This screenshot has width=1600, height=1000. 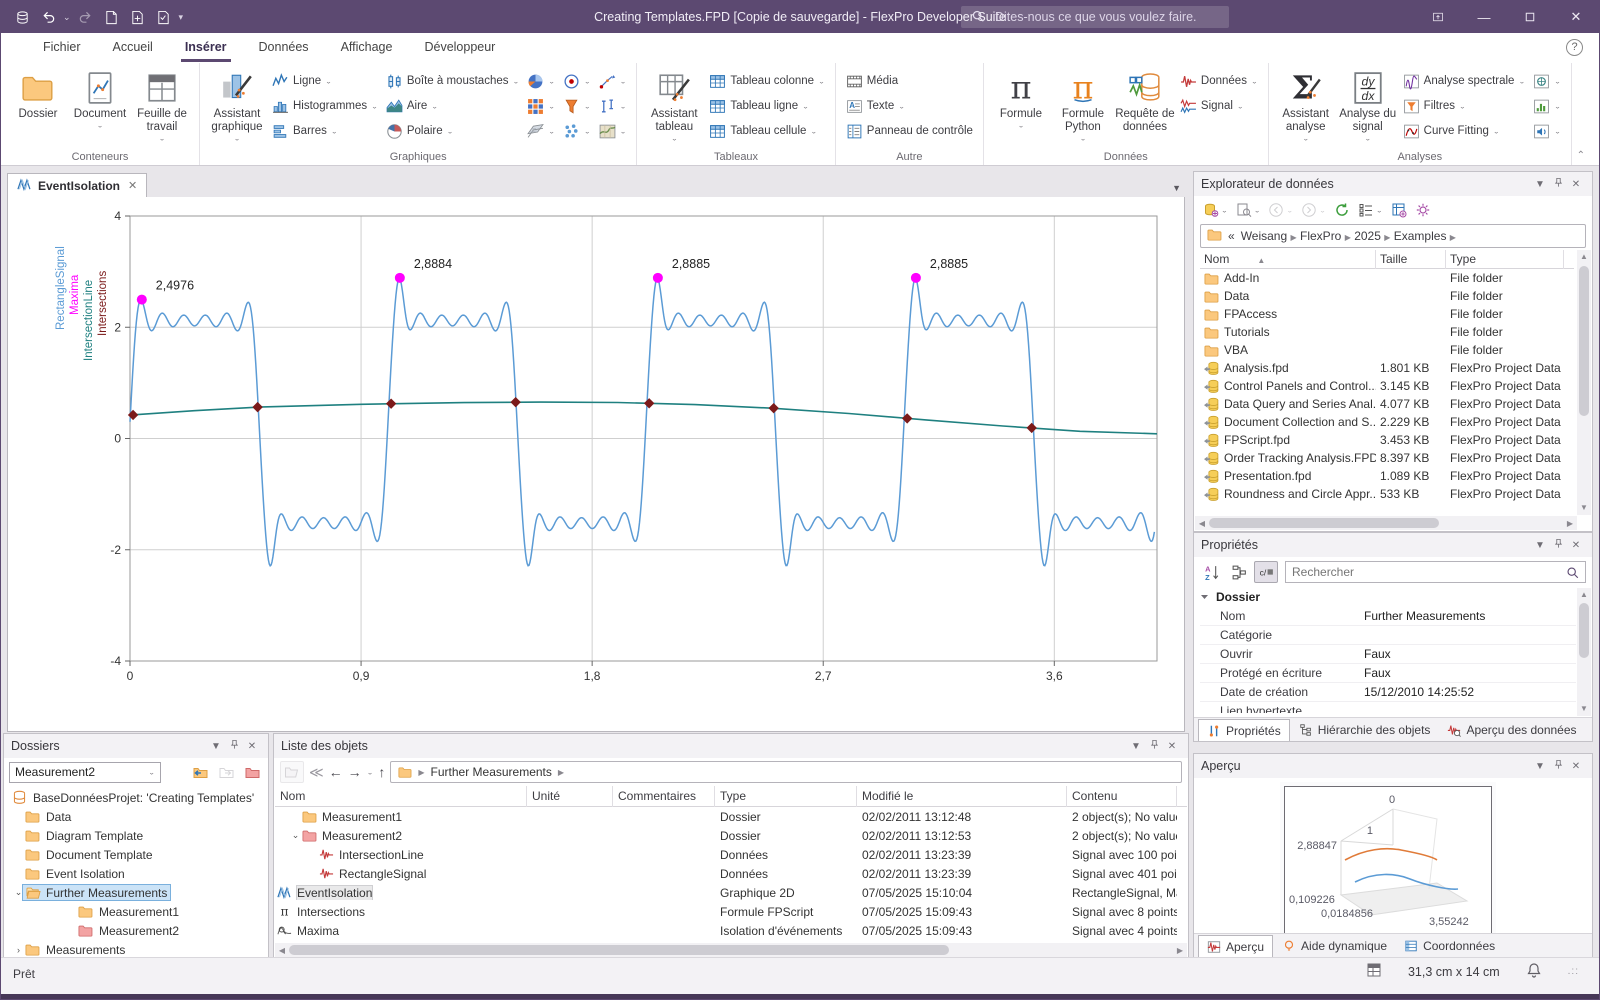 What do you see at coordinates (367, 48) in the screenshot?
I see `ribbon-tab-affichage: Affichage` at bounding box center [367, 48].